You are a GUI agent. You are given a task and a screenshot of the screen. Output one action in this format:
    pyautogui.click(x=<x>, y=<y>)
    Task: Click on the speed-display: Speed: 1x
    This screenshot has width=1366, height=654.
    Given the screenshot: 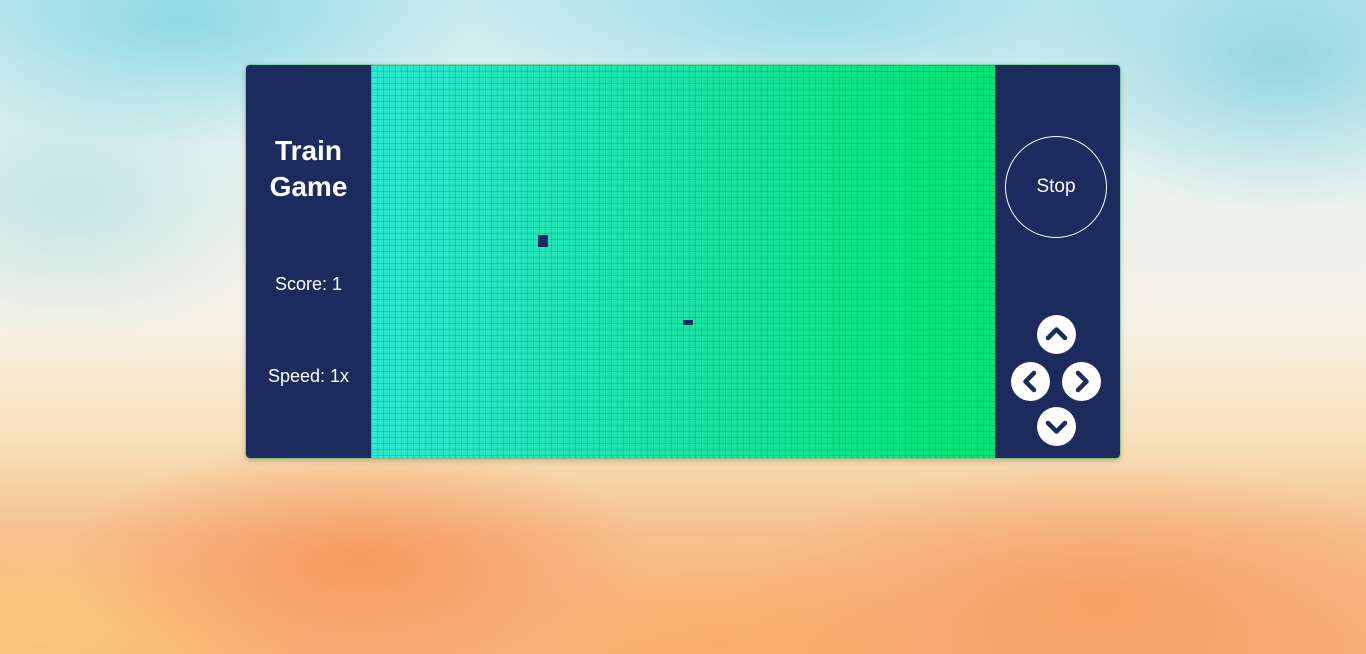 What is the action you would take?
    pyautogui.click(x=308, y=376)
    